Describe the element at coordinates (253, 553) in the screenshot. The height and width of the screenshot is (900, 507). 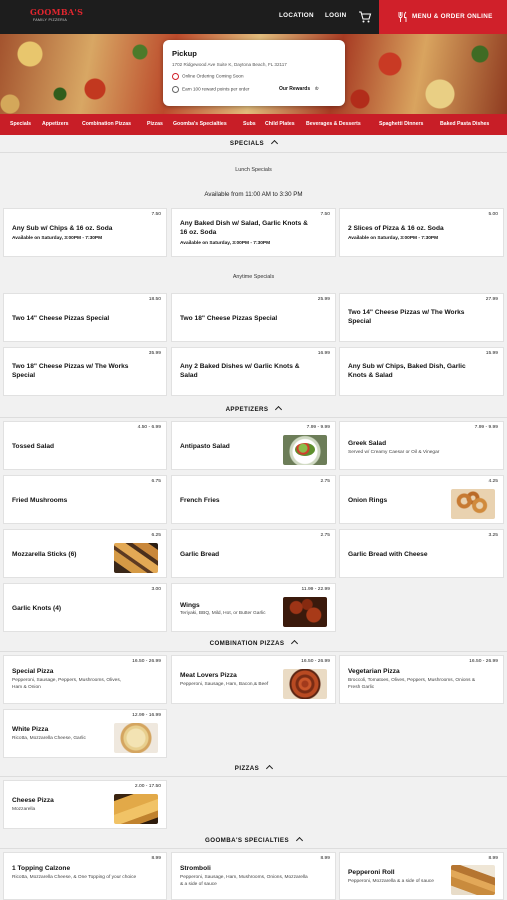
I see `menu-item-card: 2.75 Garlic Bread` at that location.